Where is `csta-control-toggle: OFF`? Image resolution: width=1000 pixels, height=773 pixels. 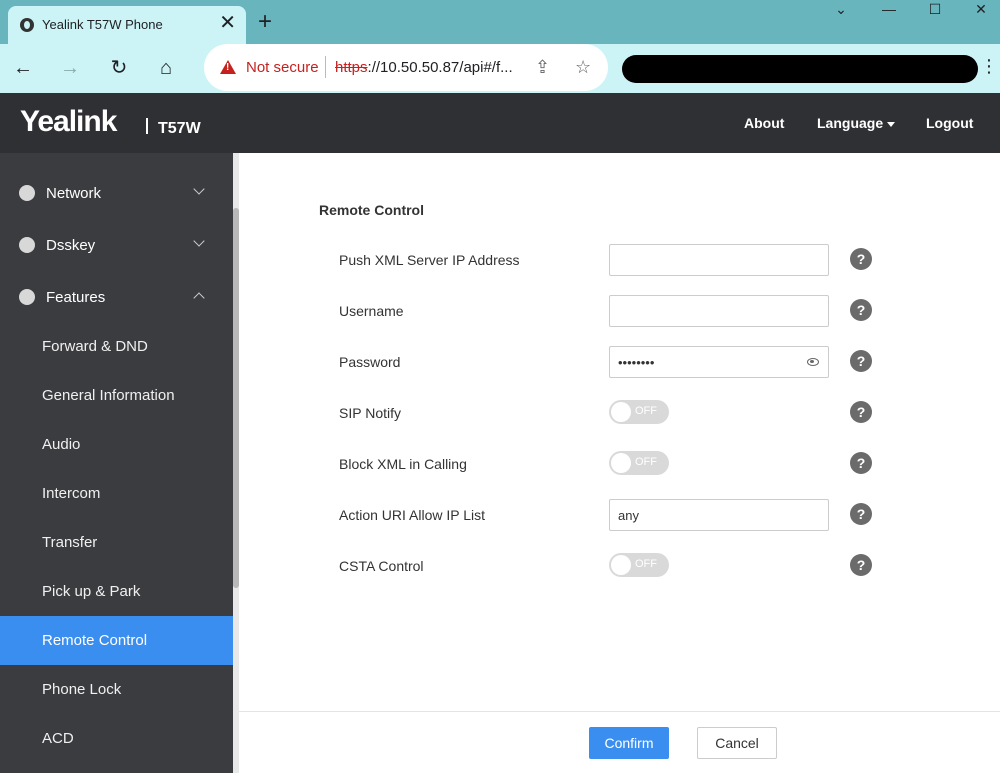 csta-control-toggle: OFF is located at coordinates (639, 565).